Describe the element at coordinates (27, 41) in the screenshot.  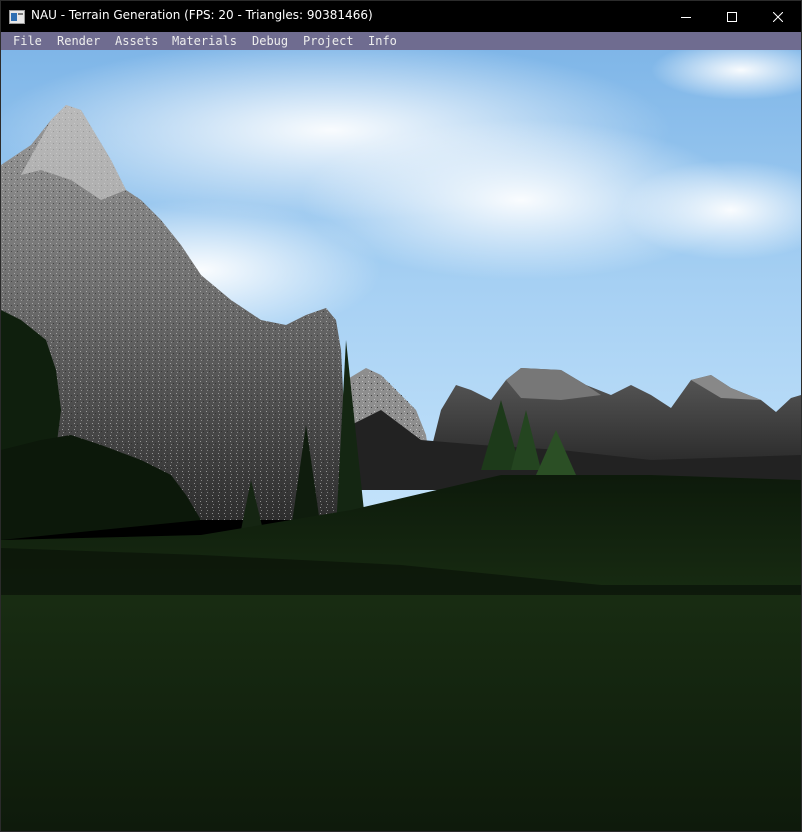
I see `menu-file: File` at that location.